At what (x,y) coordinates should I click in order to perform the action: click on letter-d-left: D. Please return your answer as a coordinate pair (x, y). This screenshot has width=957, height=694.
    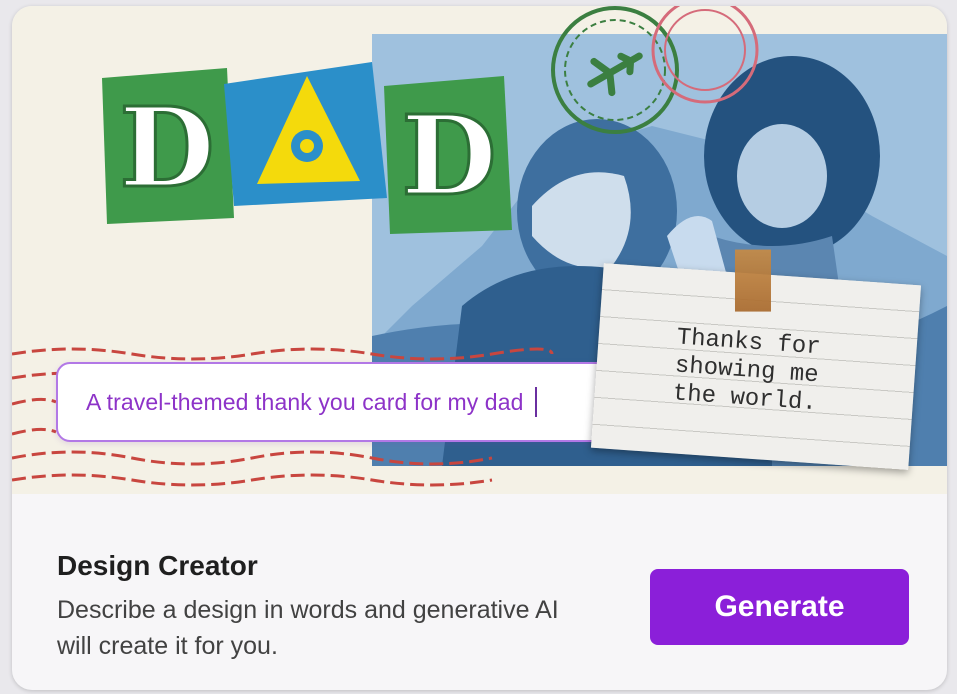
    Looking at the image, I should click on (168, 146).